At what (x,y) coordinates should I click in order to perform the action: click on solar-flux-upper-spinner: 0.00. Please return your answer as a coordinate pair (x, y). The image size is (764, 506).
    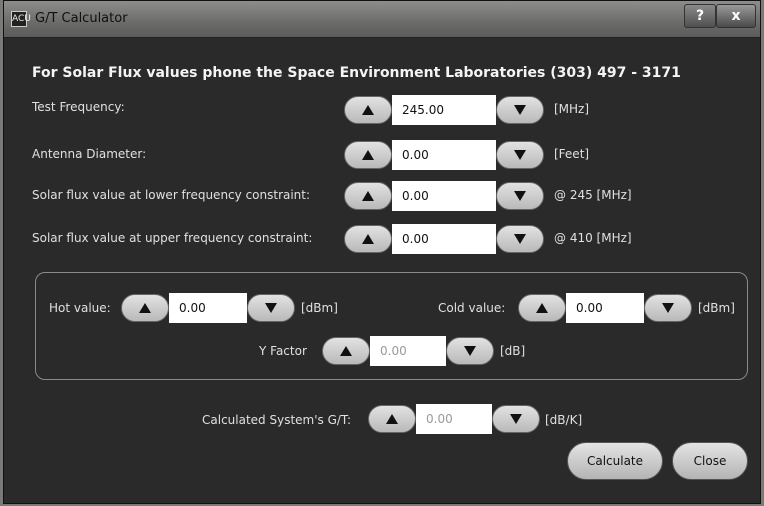
    Looking at the image, I should click on (444, 239).